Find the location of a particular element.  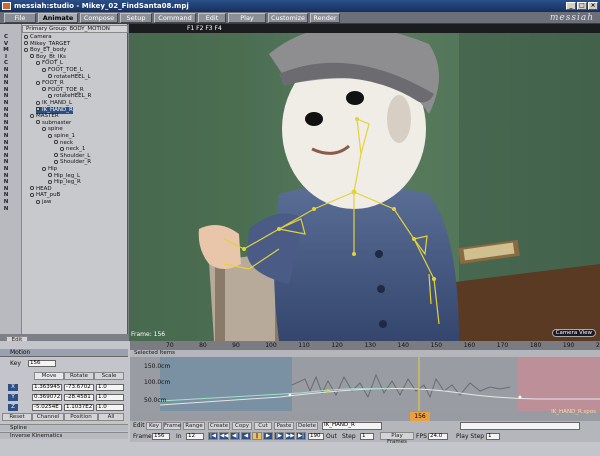

play-icon: ▶ is located at coordinates (268, 436).